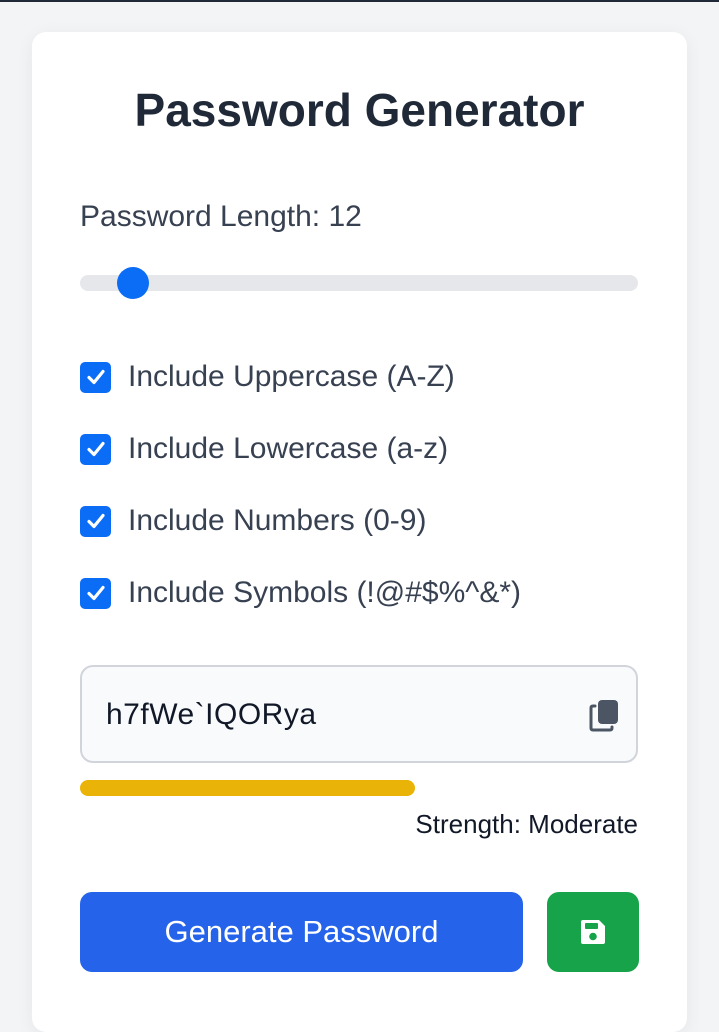 The width and height of the screenshot is (719, 1032). Describe the element at coordinates (277, 520) in the screenshot. I see `numbers-label: Include Numbers (0-9)` at that location.